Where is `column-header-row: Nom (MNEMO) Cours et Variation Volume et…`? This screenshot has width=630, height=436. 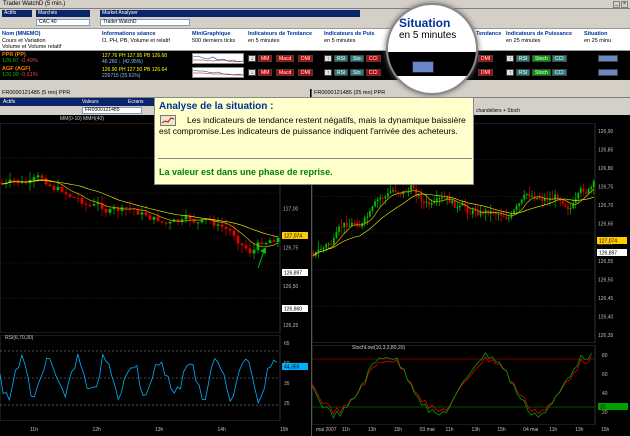
column-header-row: Nom (MNEMO) Cours et Variation Volume et… is located at coordinates (315, 40).